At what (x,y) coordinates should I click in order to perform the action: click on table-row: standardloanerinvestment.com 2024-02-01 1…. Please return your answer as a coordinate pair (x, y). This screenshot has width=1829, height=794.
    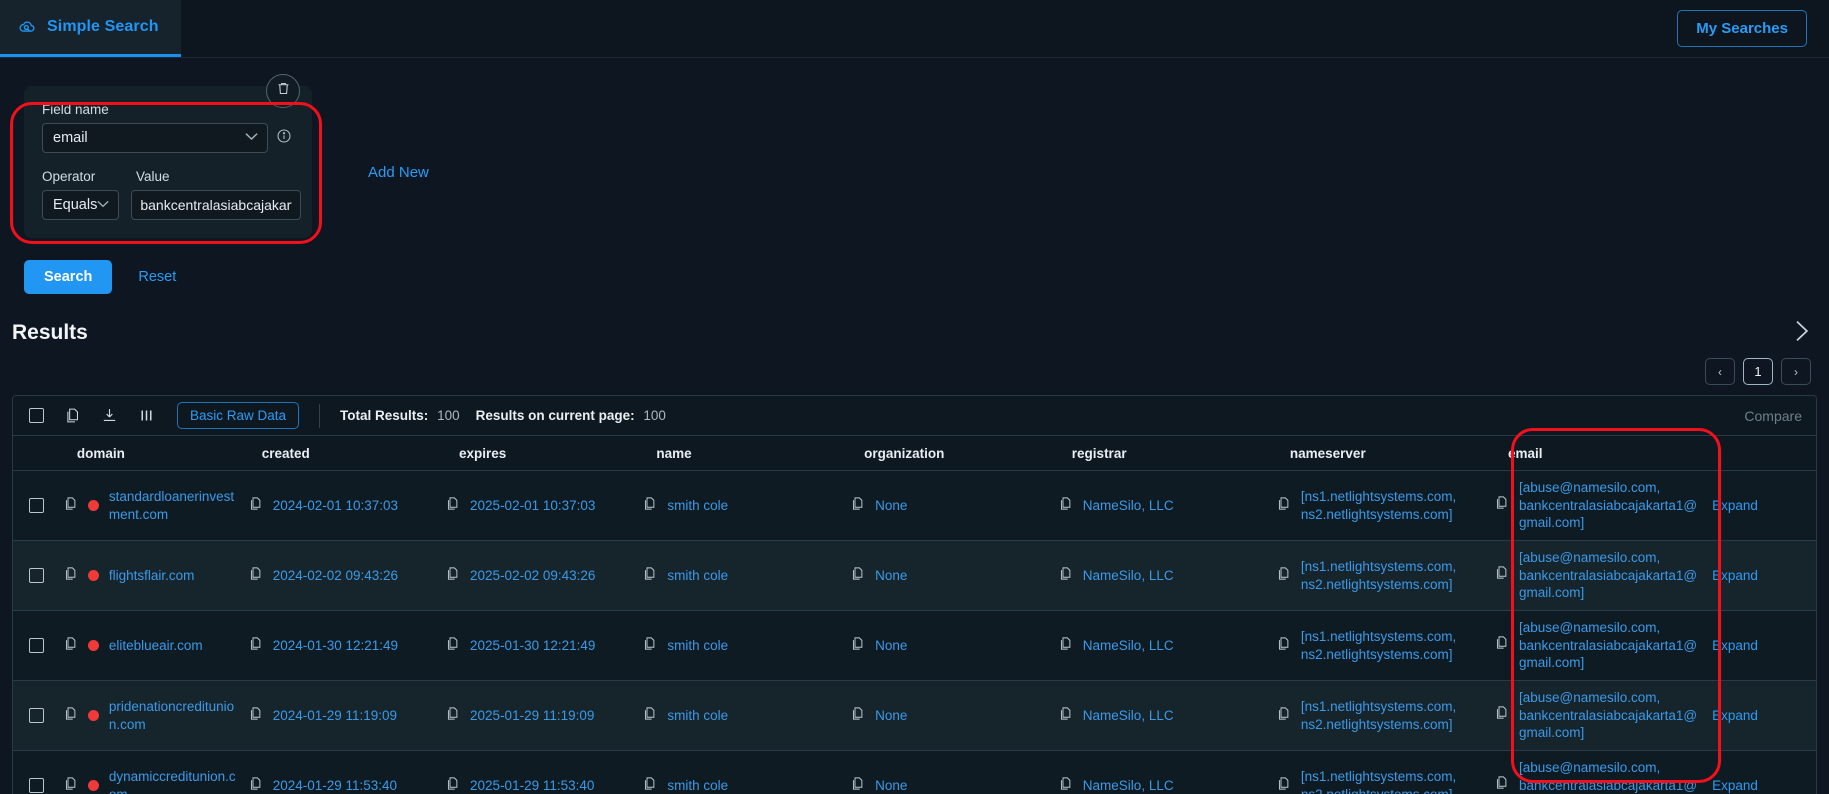
    Looking at the image, I should click on (914, 505).